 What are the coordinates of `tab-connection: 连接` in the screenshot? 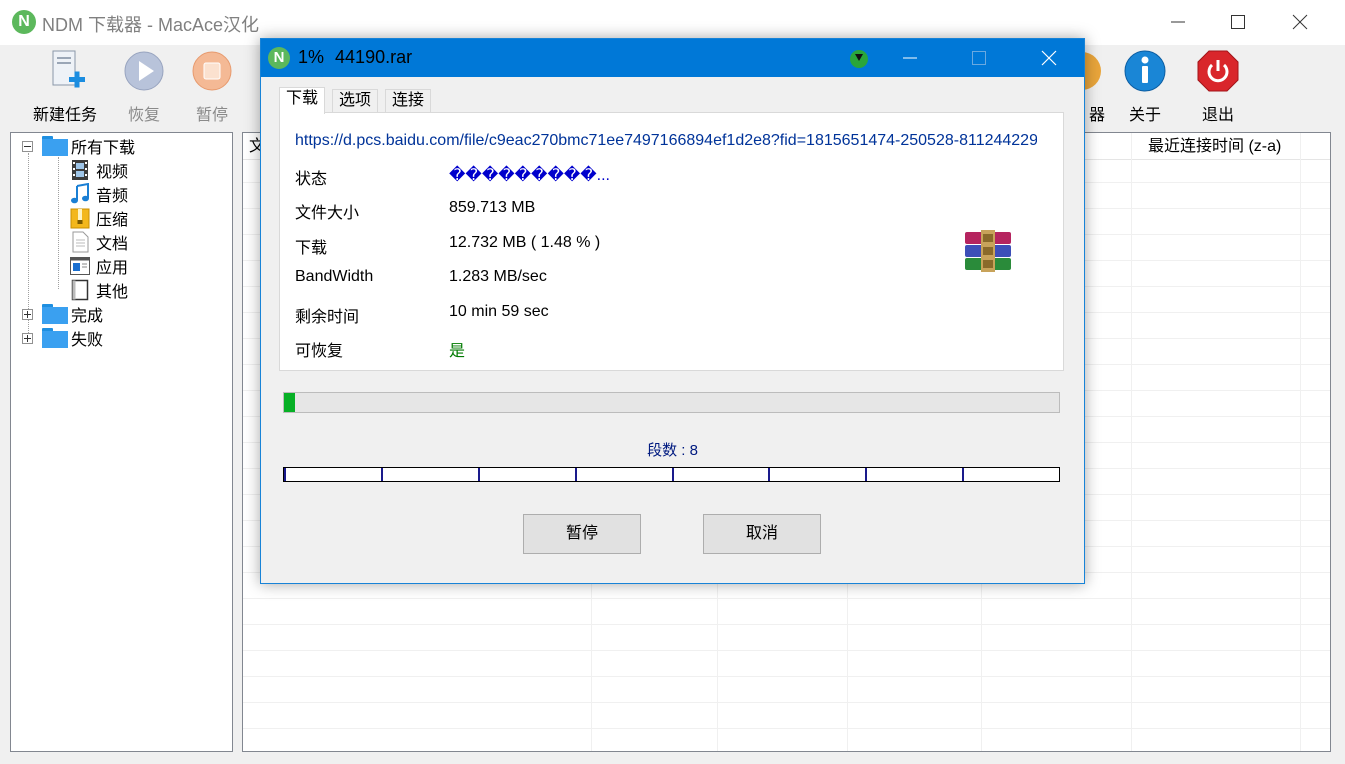 It's located at (408, 101).